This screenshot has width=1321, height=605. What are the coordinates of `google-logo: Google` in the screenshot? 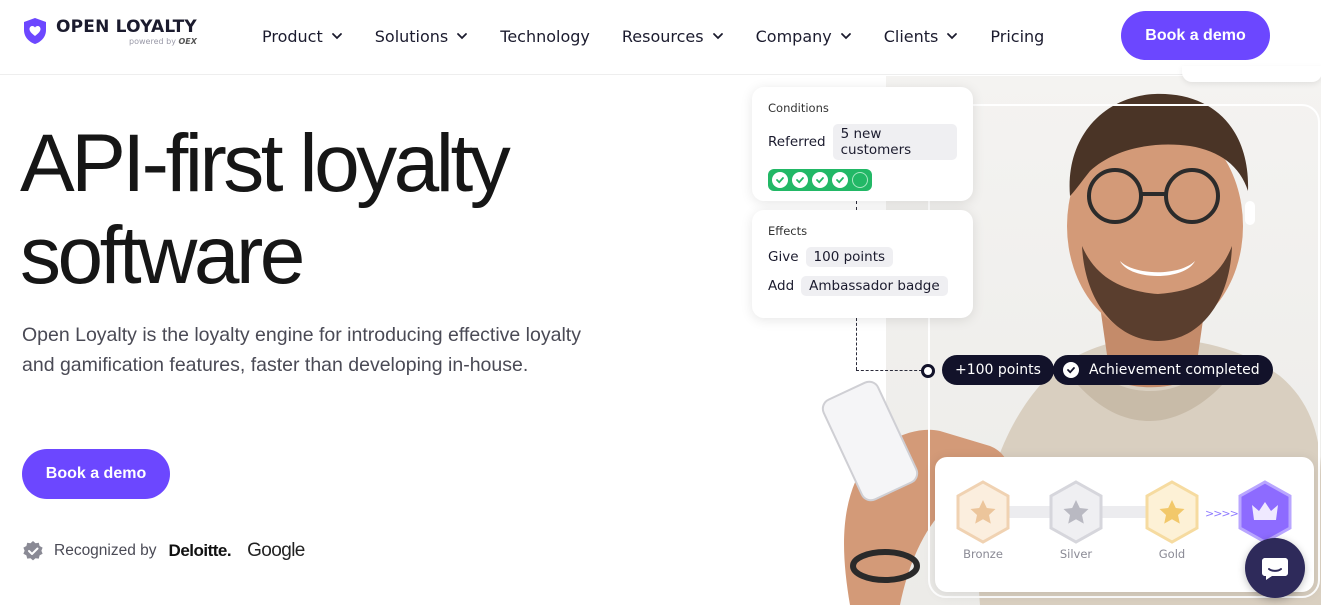 It's located at (276, 550).